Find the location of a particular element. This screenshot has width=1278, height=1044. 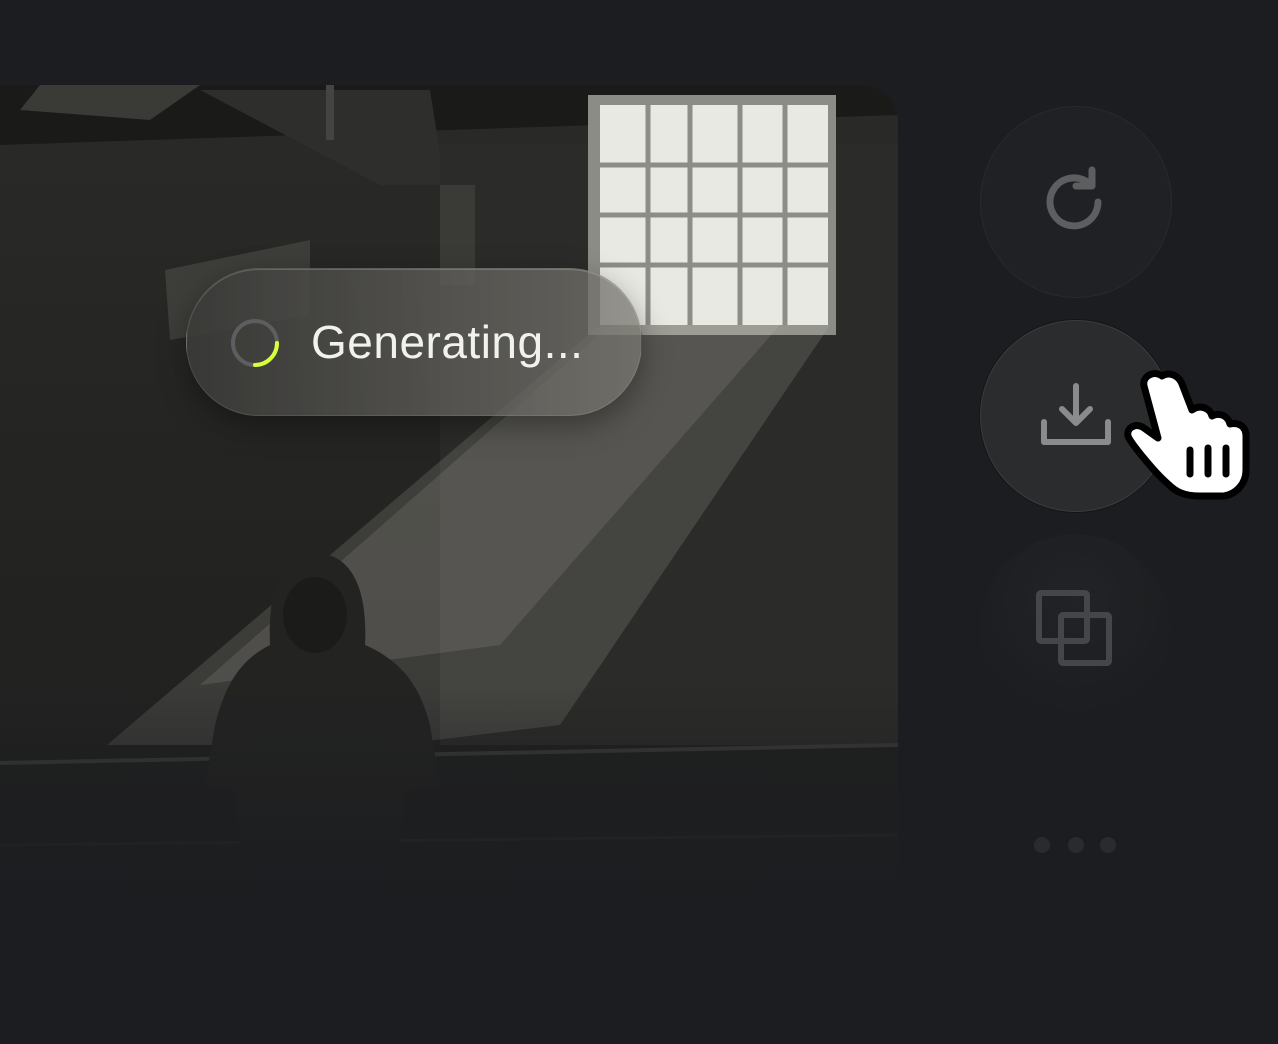

regenerate-button is located at coordinates (1076, 202).